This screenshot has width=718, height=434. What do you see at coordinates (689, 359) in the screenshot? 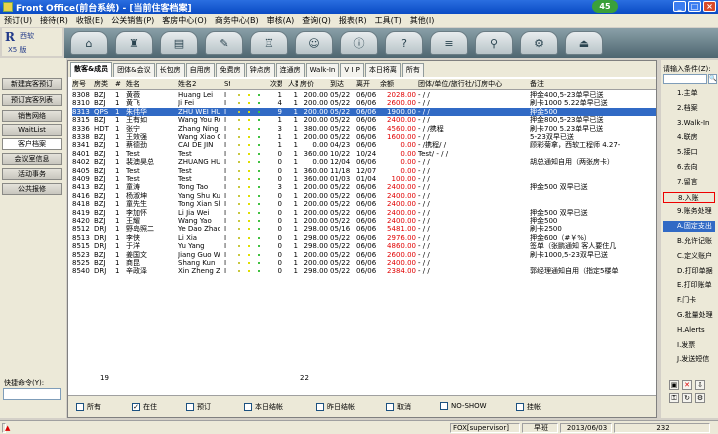
I see `right-action-item: J.发送短信` at bounding box center [689, 359].